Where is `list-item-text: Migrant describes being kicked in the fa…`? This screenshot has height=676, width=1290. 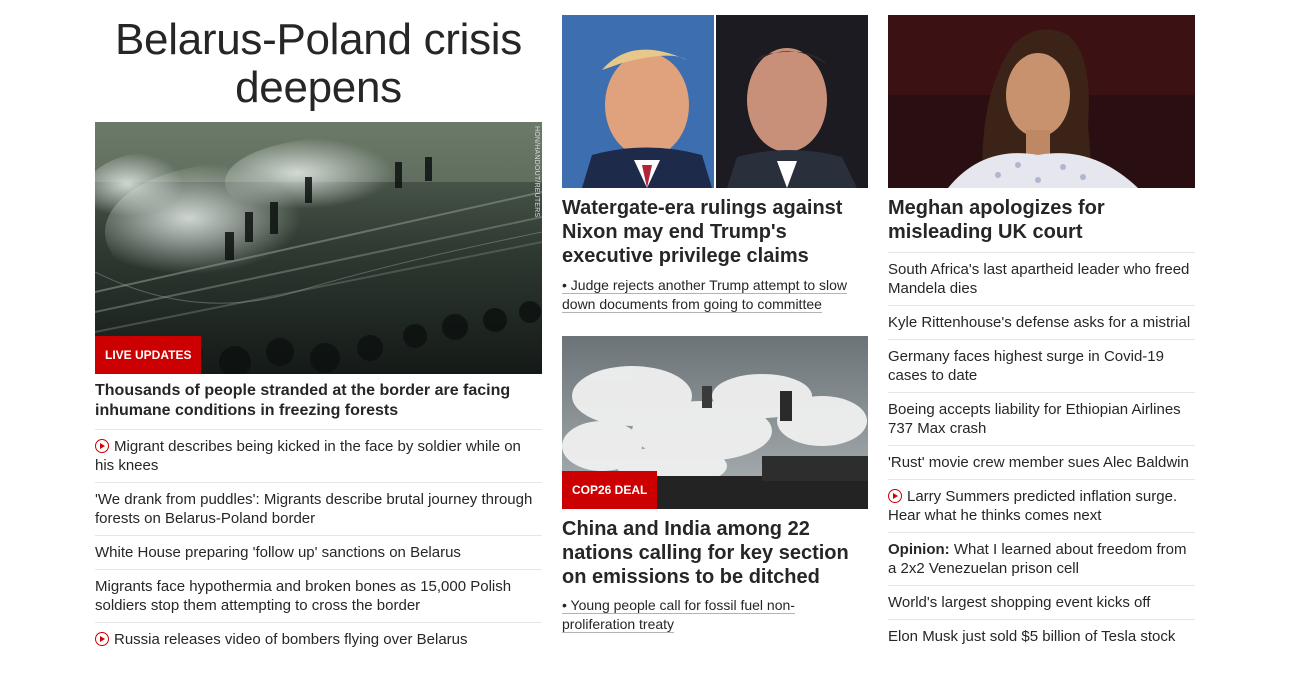
list-item-text: Migrant describes being kicked in the fa… is located at coordinates (308, 456).